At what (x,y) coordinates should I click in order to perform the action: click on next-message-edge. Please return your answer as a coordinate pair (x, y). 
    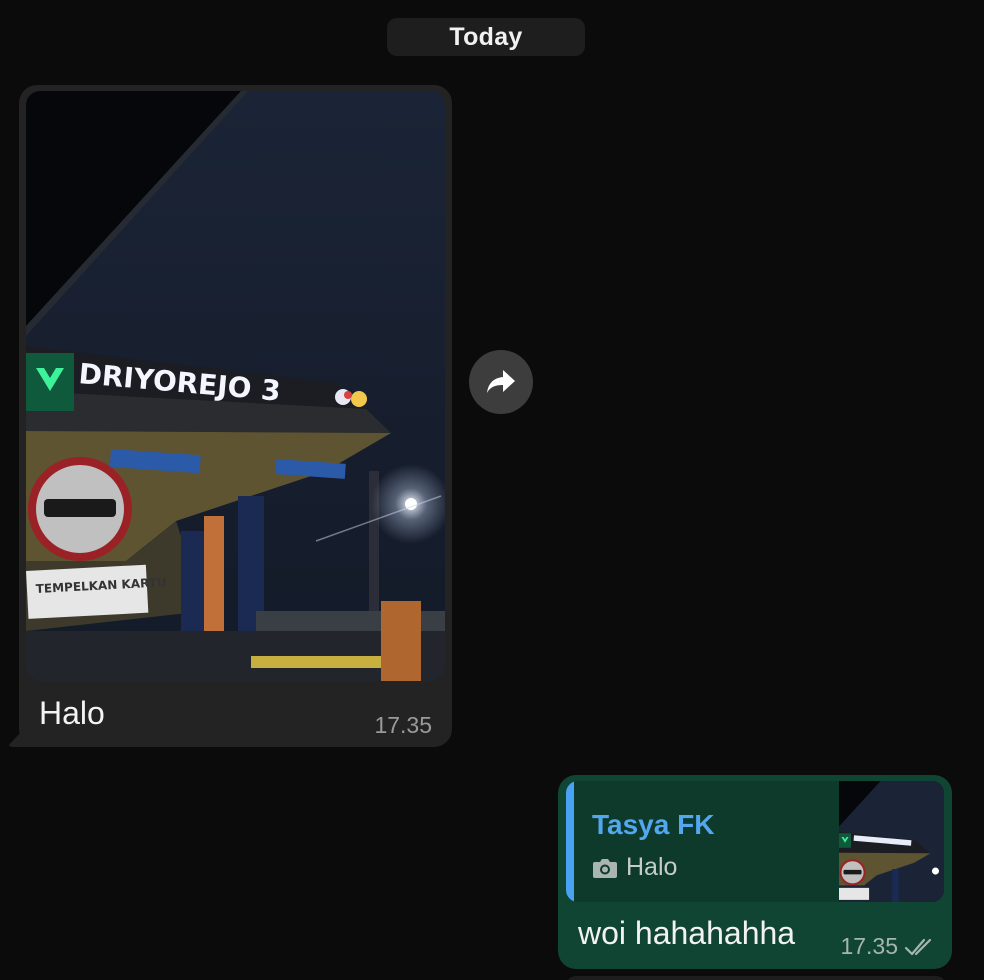
    Looking at the image, I should click on (756, 978).